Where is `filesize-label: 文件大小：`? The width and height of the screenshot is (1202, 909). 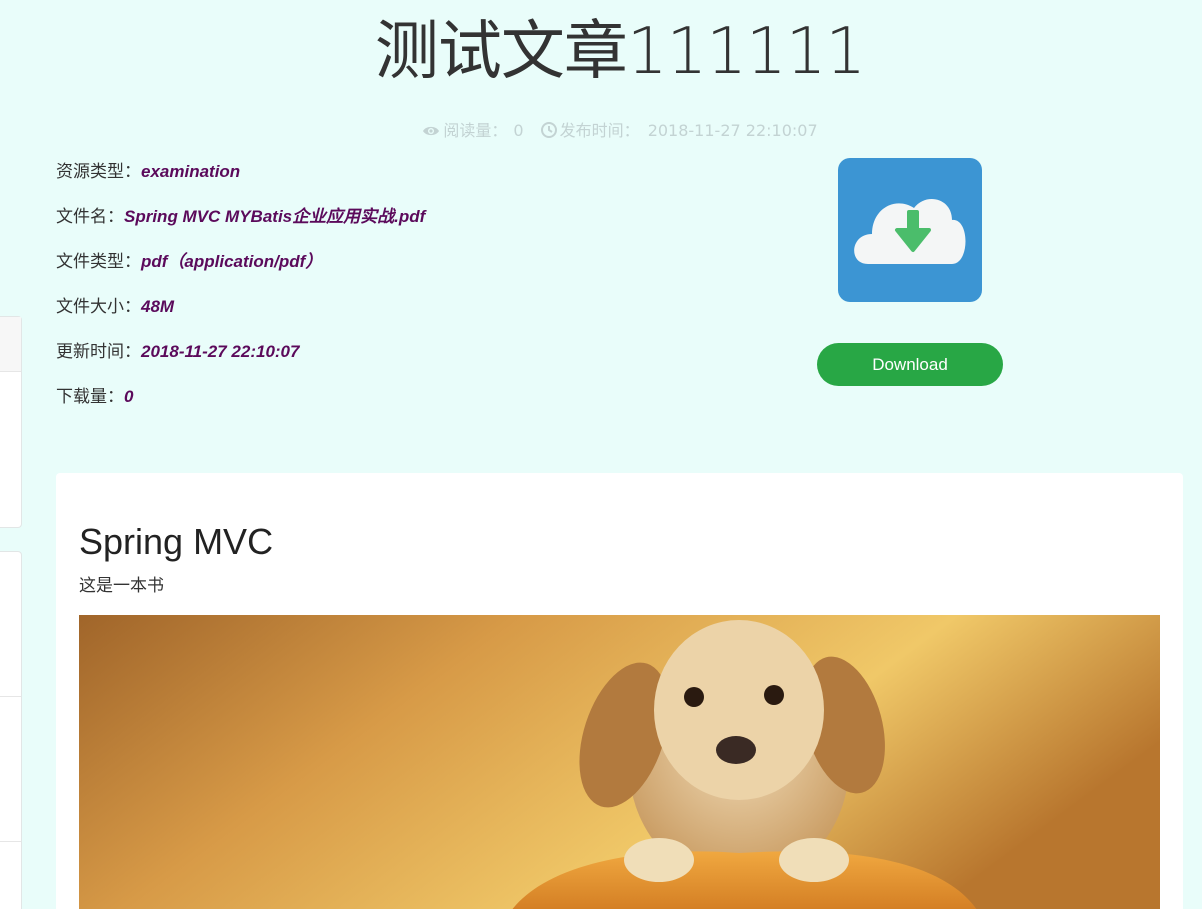 filesize-label: 文件大小： is located at coordinates (98, 307).